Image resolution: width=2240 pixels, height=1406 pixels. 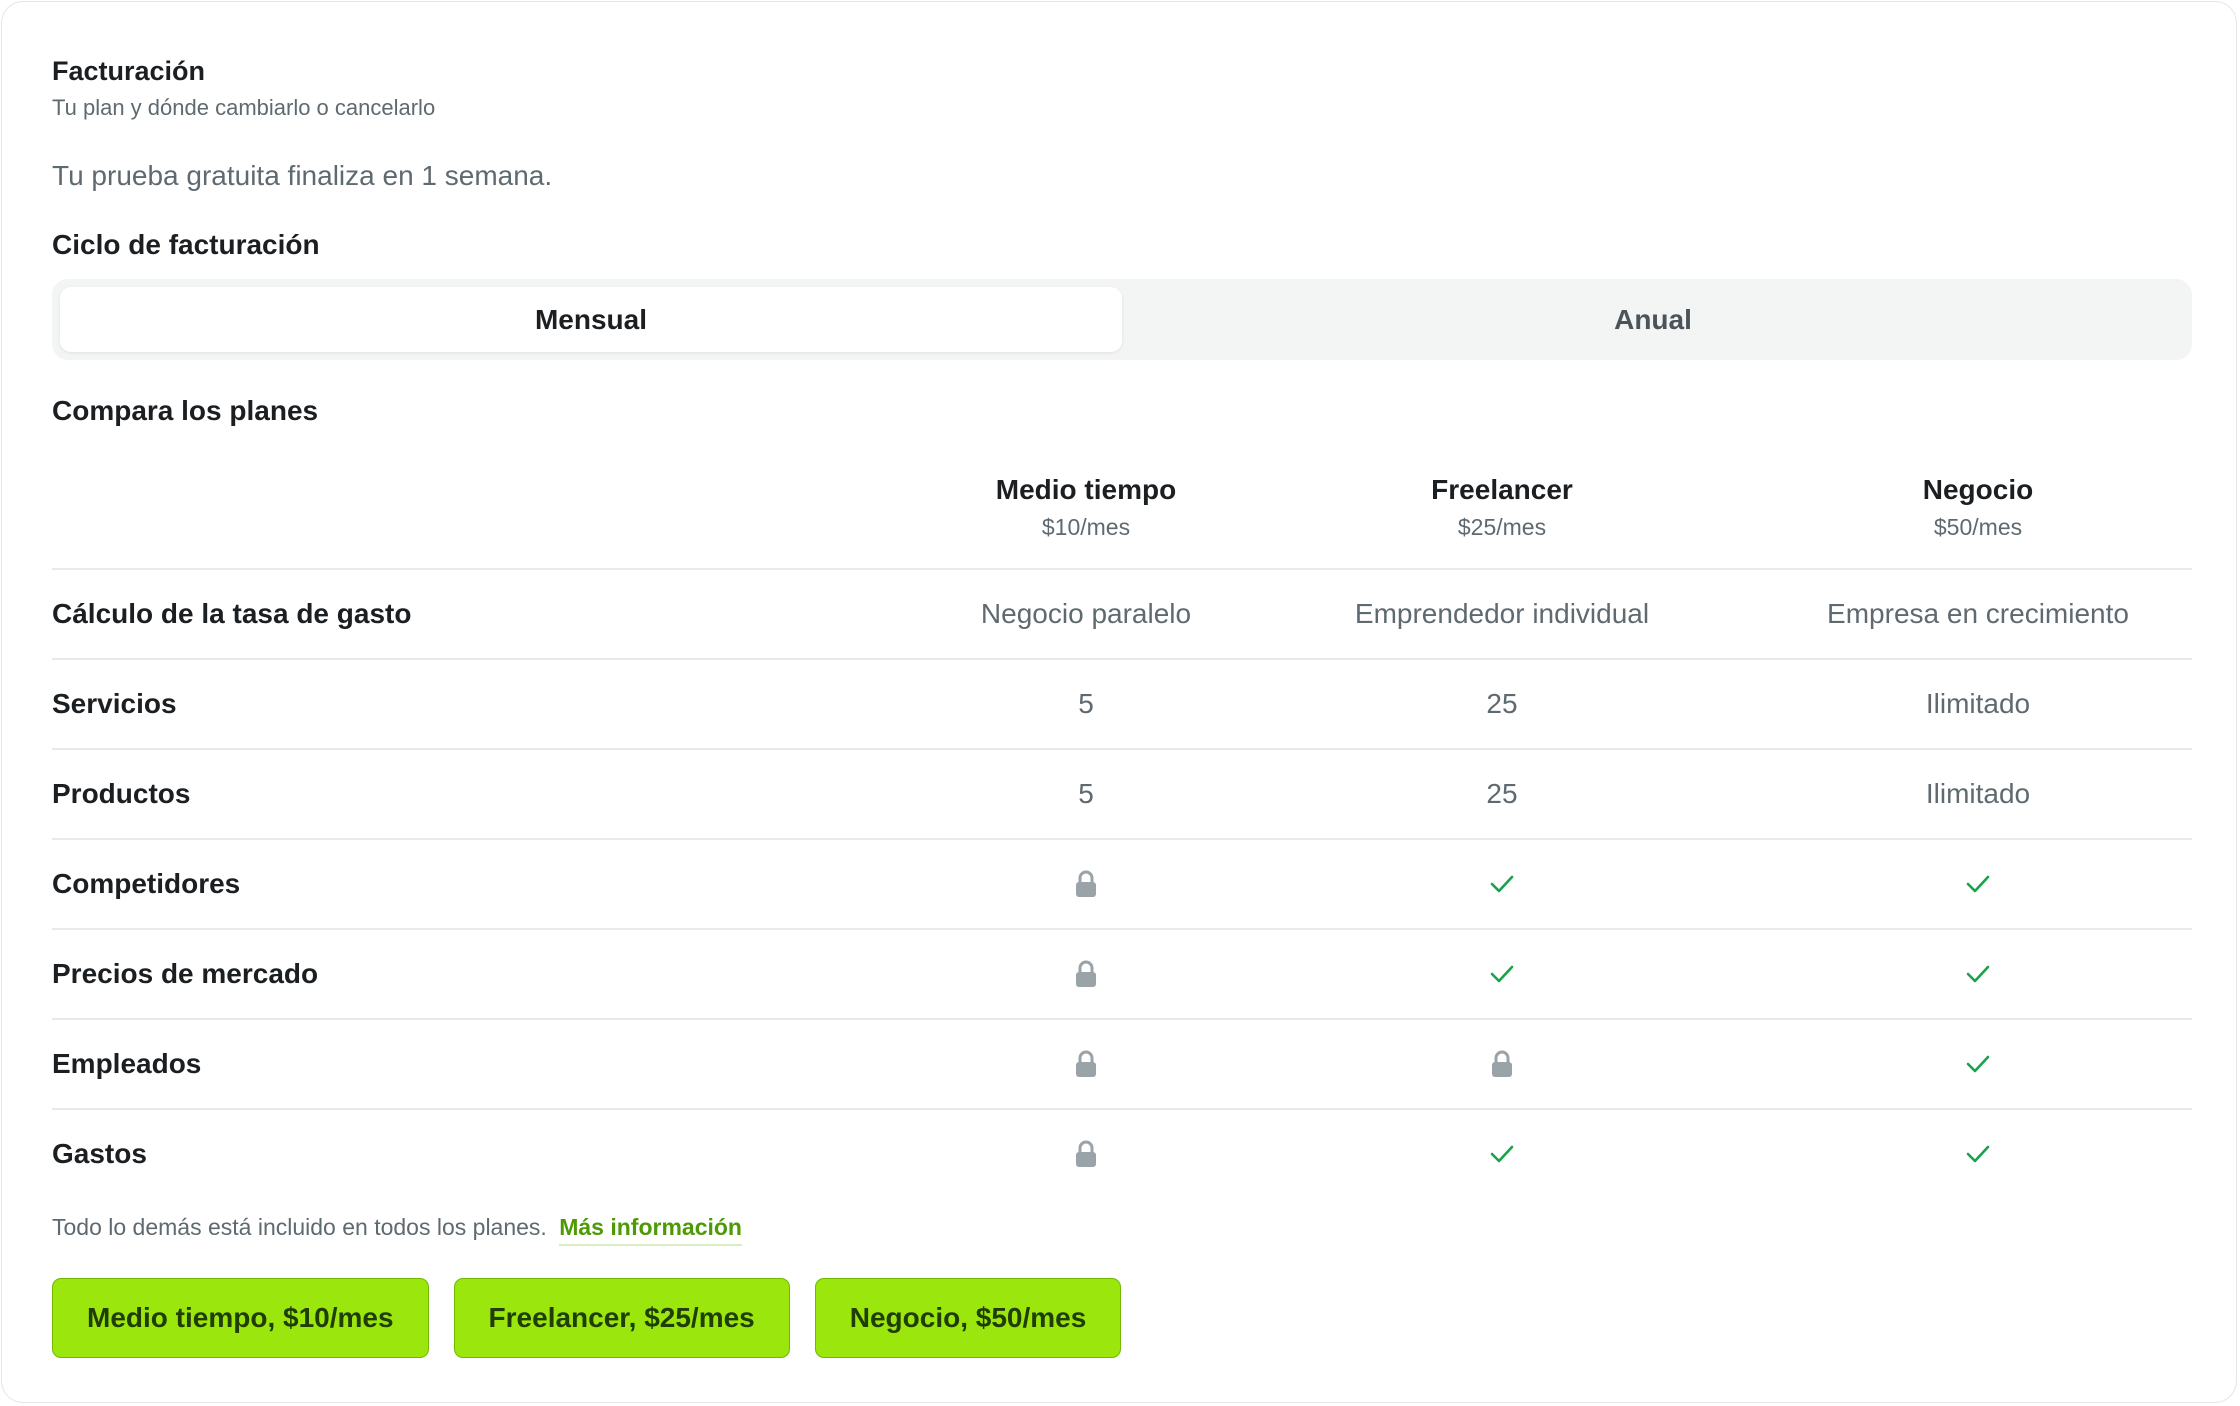 What do you see at coordinates (185, 973) in the screenshot?
I see `row-label: Precios de mercado` at bounding box center [185, 973].